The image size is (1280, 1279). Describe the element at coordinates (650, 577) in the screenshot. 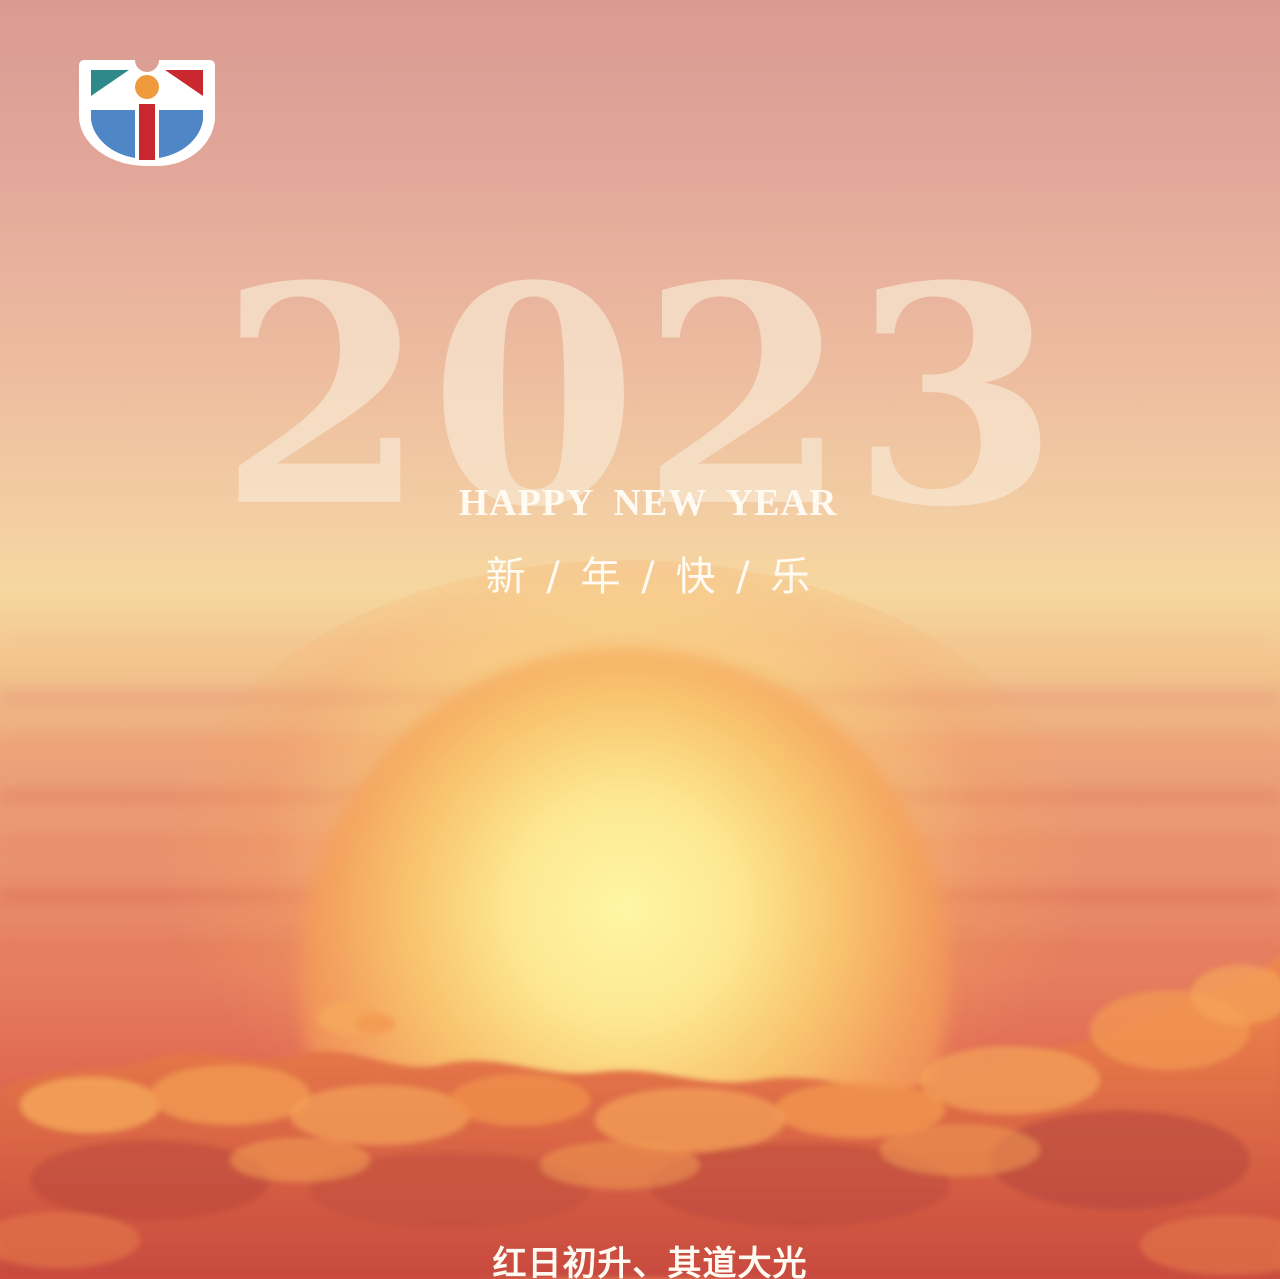

I see `greeting: 新 / 年 / 快 / 乐` at that location.